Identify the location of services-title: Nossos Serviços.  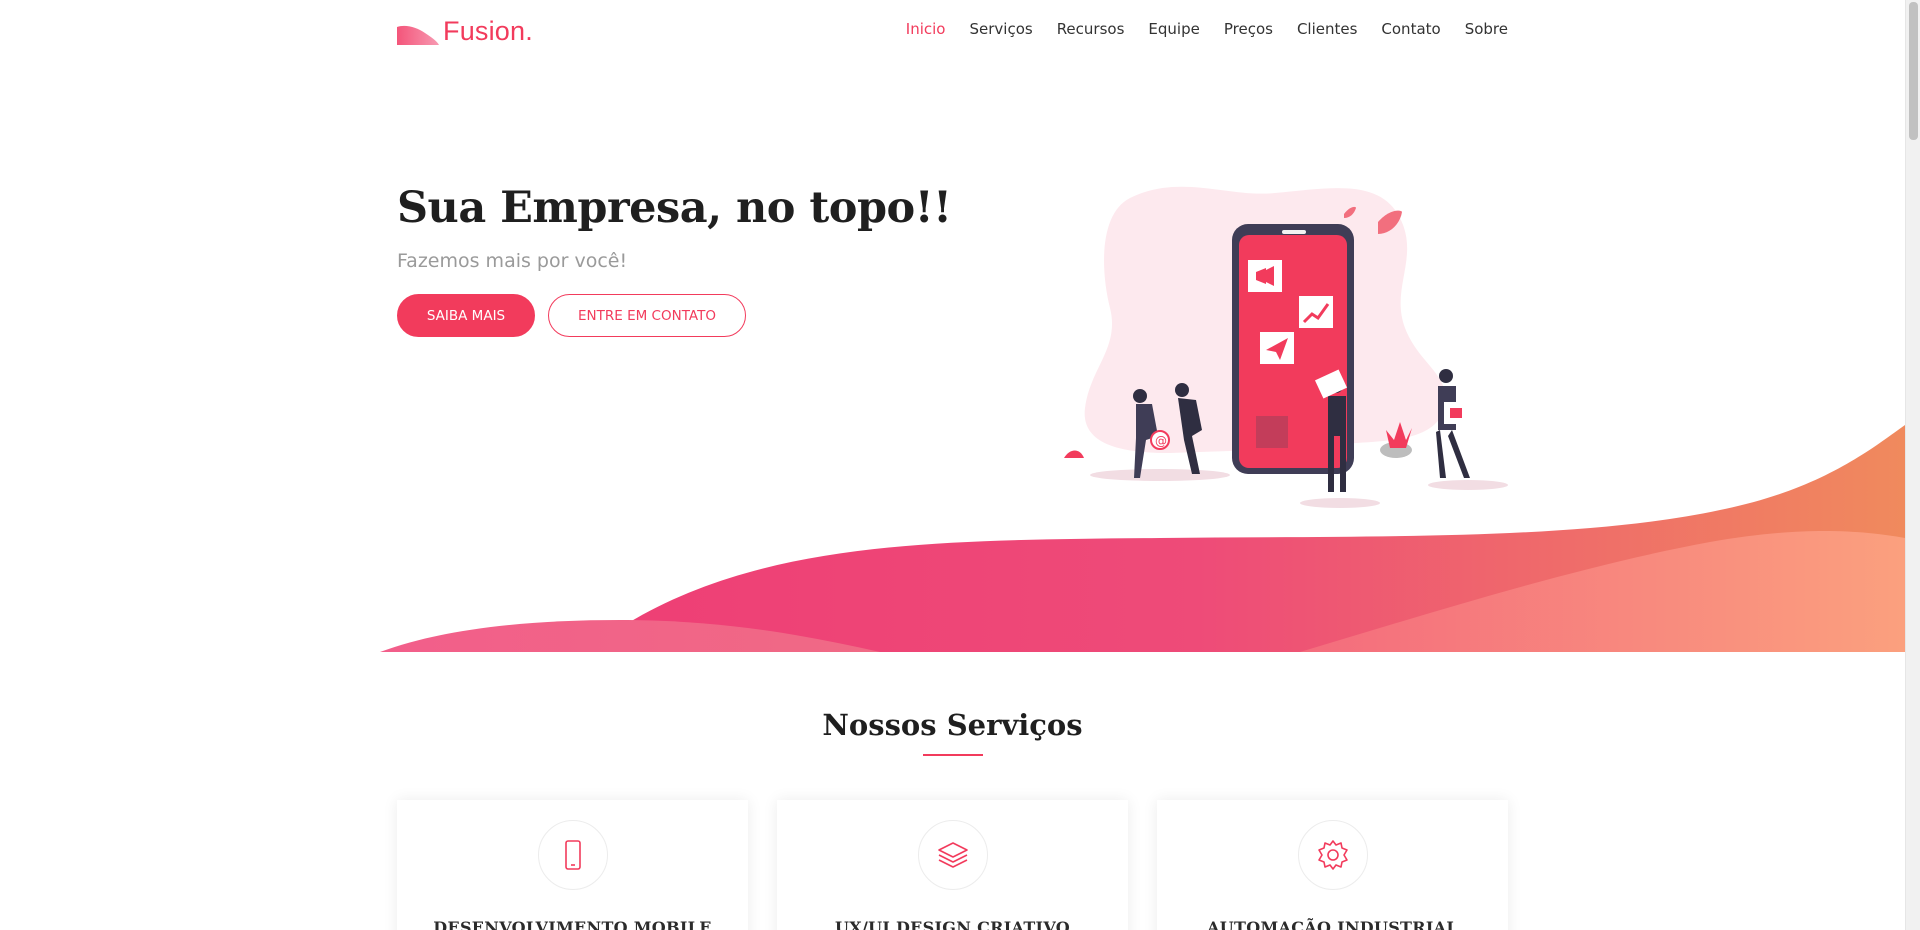
(952, 725).